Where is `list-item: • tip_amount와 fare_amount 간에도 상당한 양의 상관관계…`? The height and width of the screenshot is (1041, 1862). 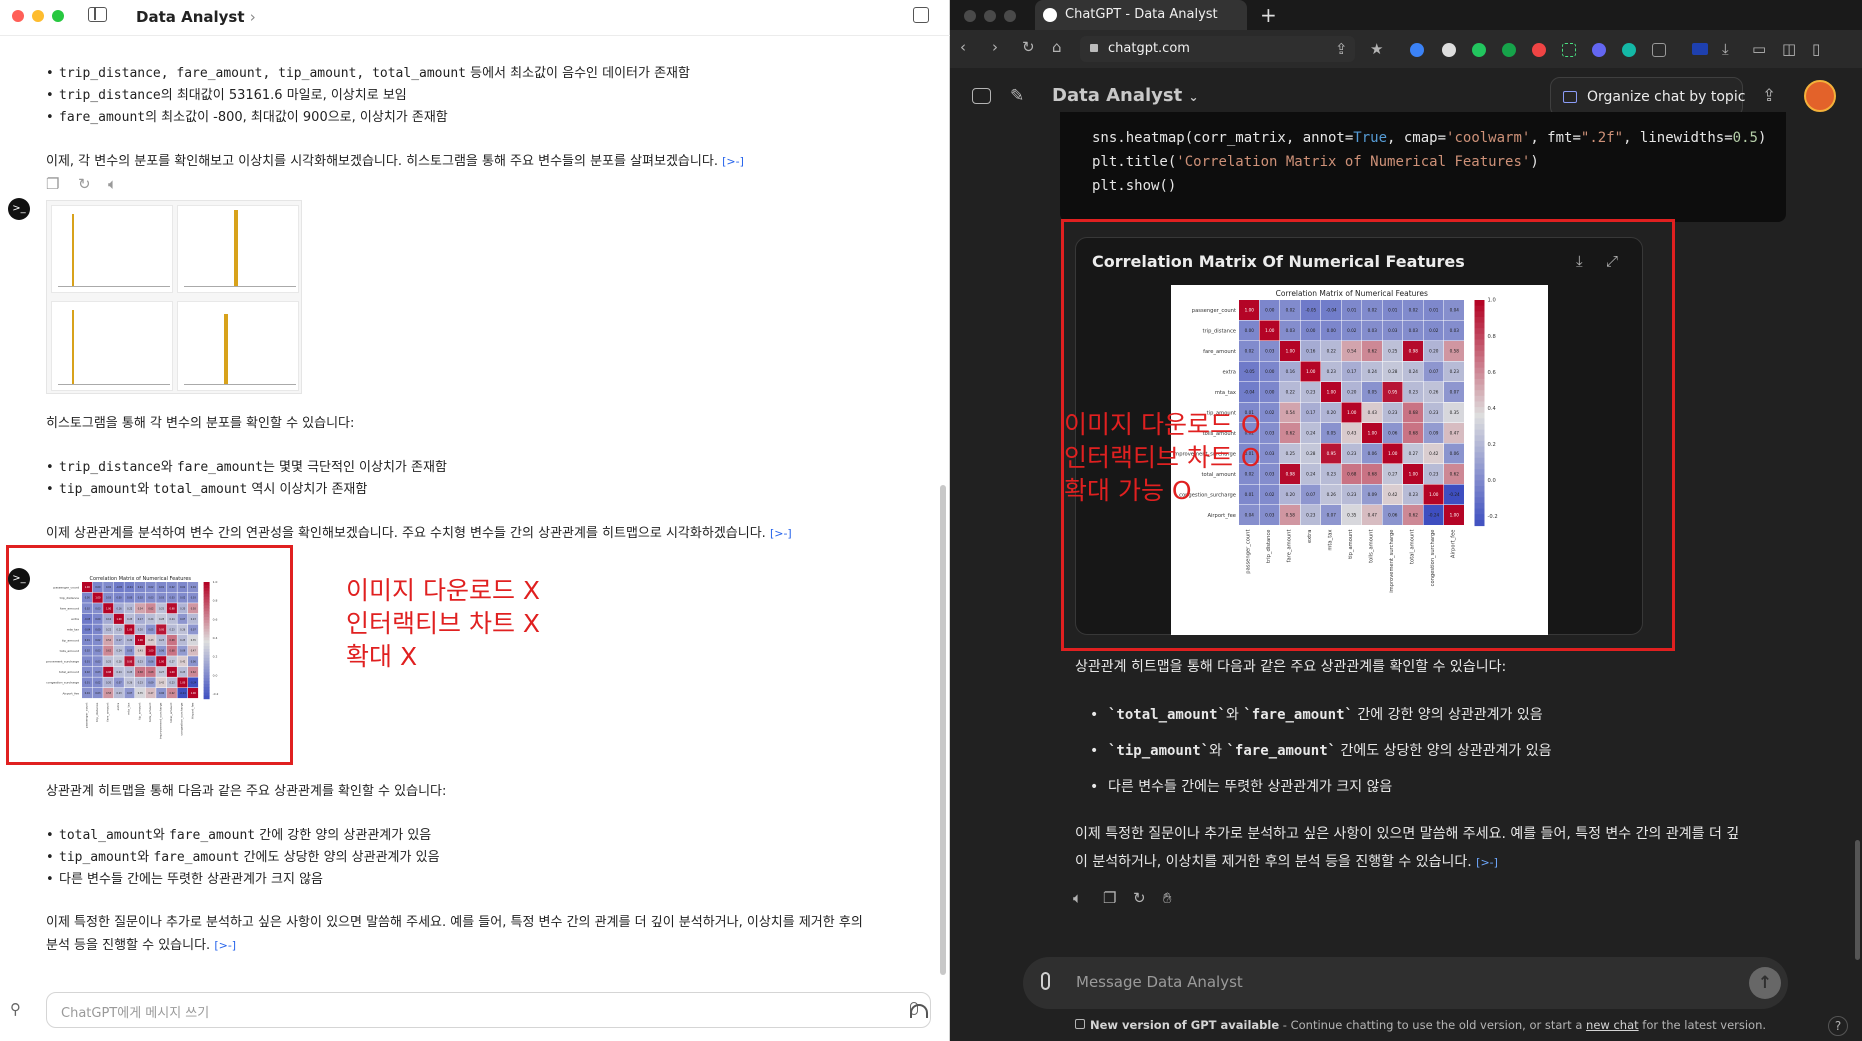 list-item: • tip_amount와 fare_amount 간에도 상당한 양의 상관관계… is located at coordinates (243, 857).